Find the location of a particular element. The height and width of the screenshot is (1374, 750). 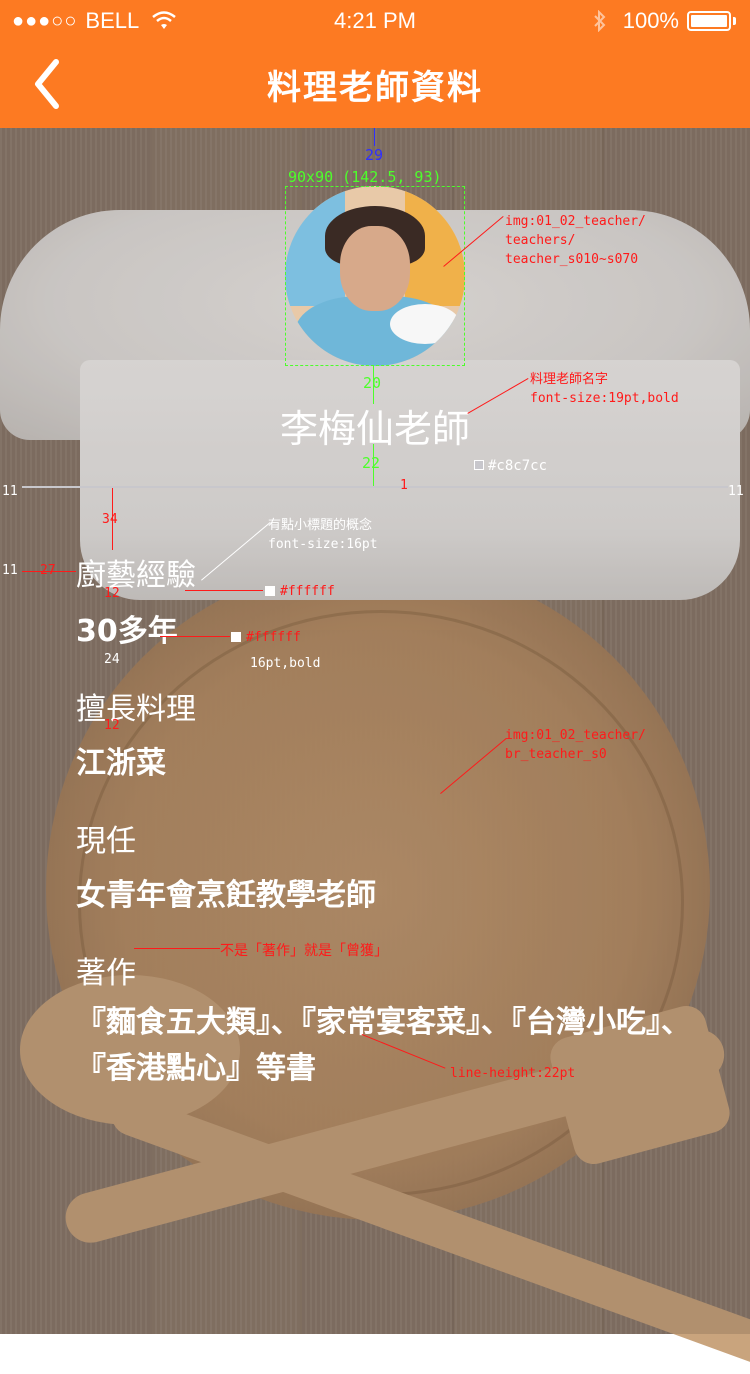

annotation-gap-12a: 12 is located at coordinates (112, 593).